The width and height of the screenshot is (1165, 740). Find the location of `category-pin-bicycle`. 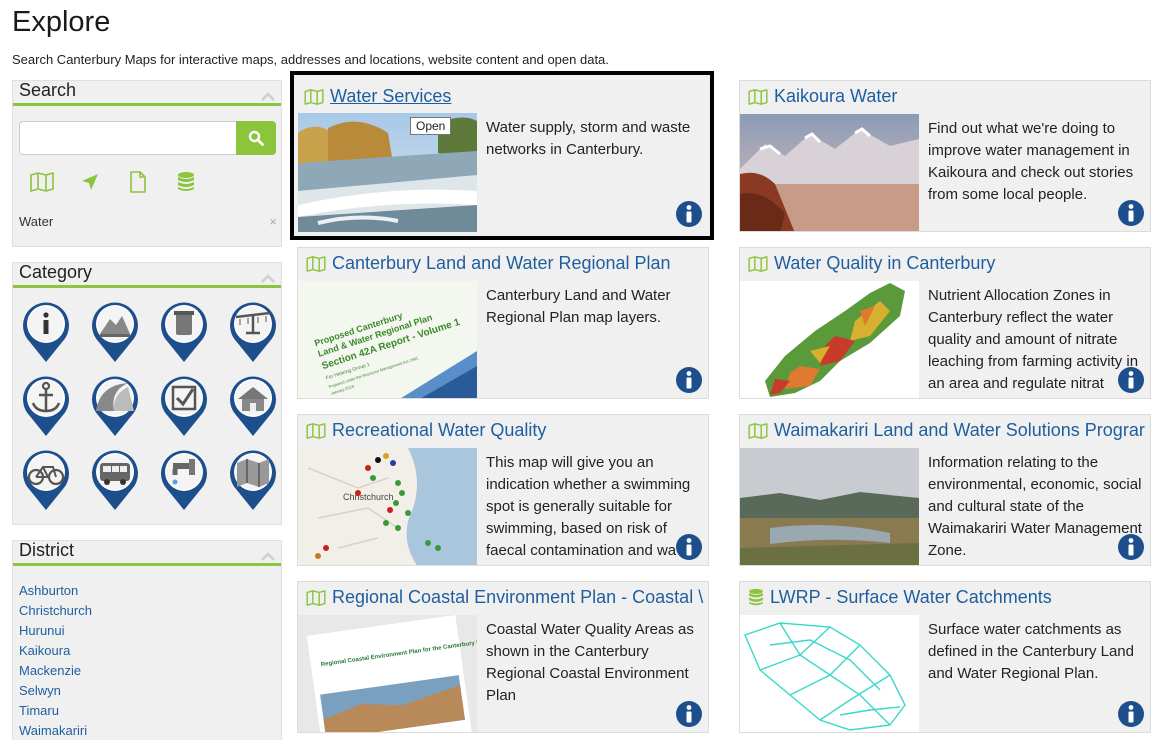

category-pin-bicycle is located at coordinates (46, 480).